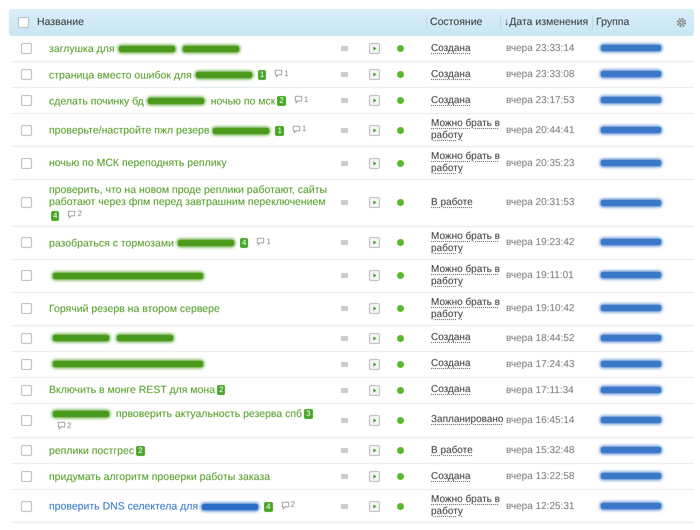 This screenshot has height=530, width=700. What do you see at coordinates (463, 22) in the screenshot?
I see `column-header: Состояние` at bounding box center [463, 22].